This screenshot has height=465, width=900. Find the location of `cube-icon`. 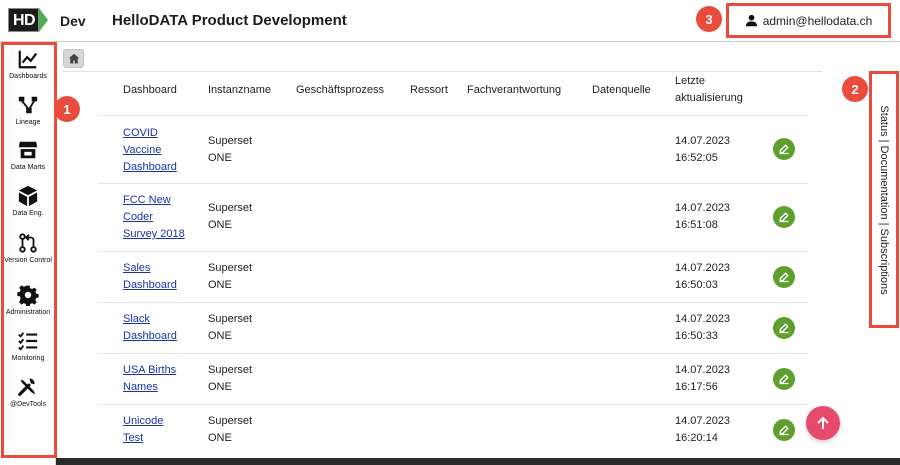

cube-icon is located at coordinates (28, 196).